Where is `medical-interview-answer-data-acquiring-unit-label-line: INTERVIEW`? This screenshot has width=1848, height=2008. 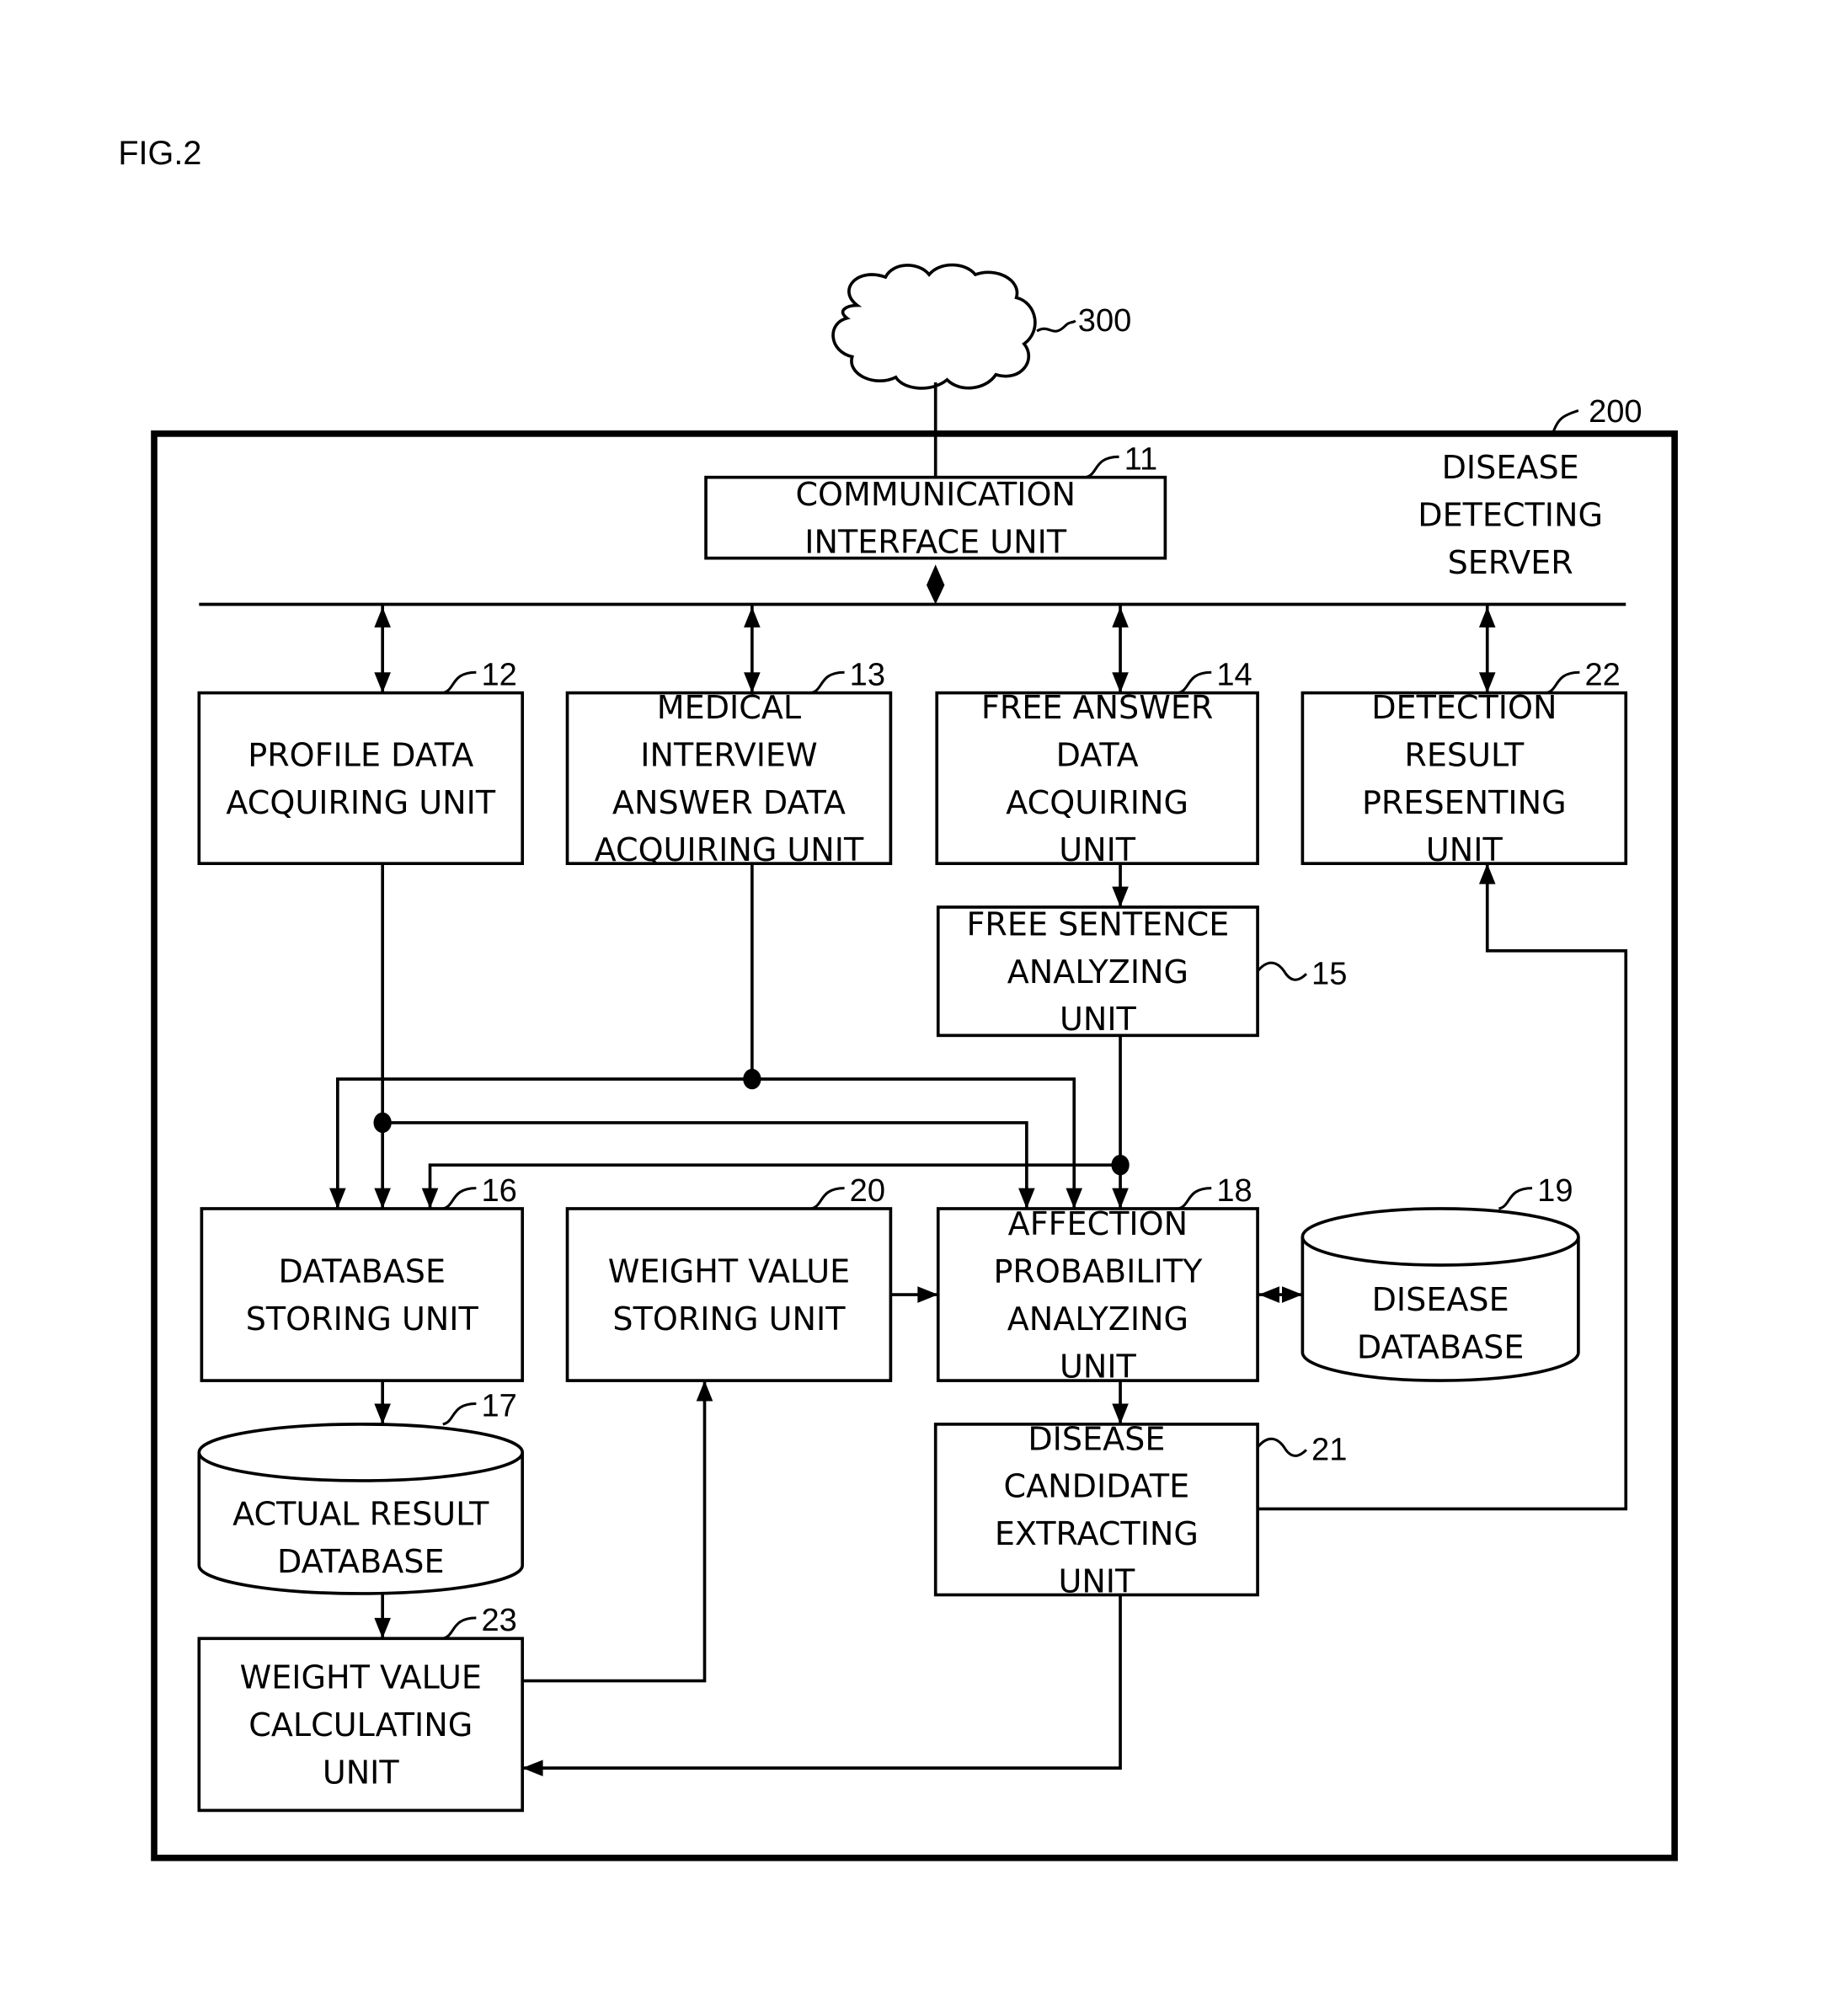 medical-interview-answer-data-acquiring-unit-label-line: INTERVIEW is located at coordinates (728, 754).